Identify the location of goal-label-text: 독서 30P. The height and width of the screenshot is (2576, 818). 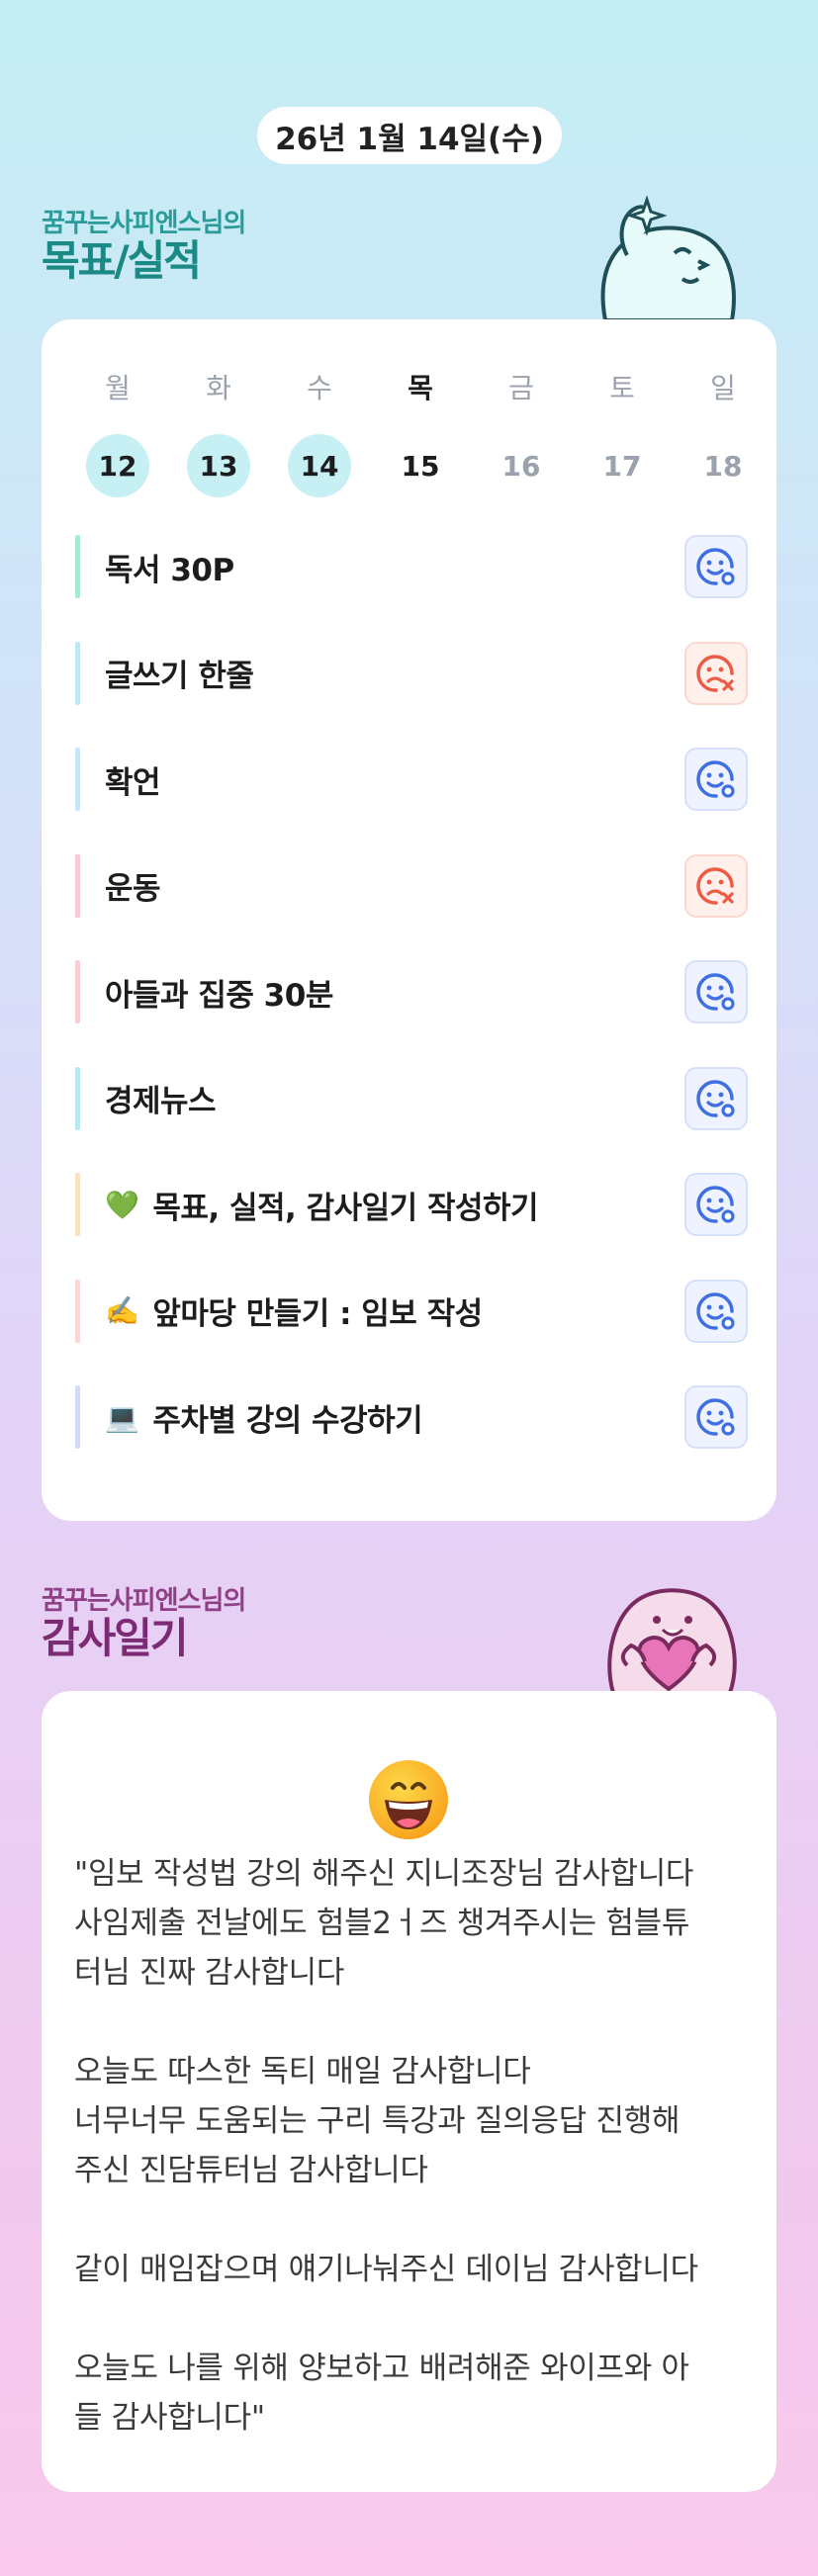
(169, 570).